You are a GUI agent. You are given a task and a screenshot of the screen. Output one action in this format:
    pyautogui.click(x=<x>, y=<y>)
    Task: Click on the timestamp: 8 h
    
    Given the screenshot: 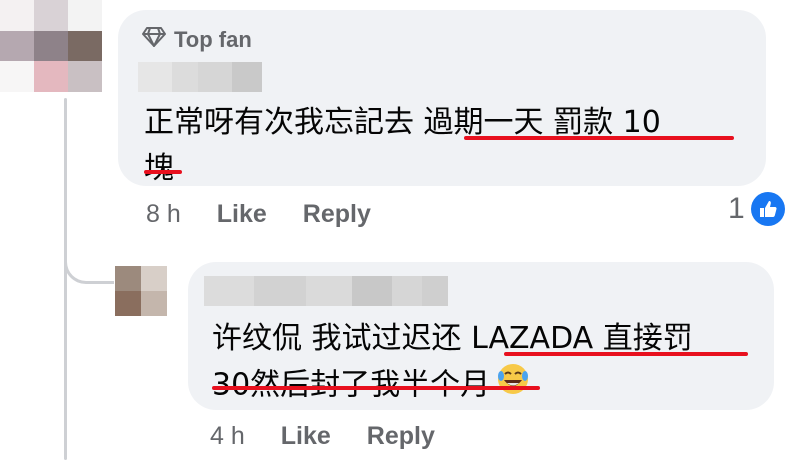 What is the action you would take?
    pyautogui.click(x=163, y=214)
    